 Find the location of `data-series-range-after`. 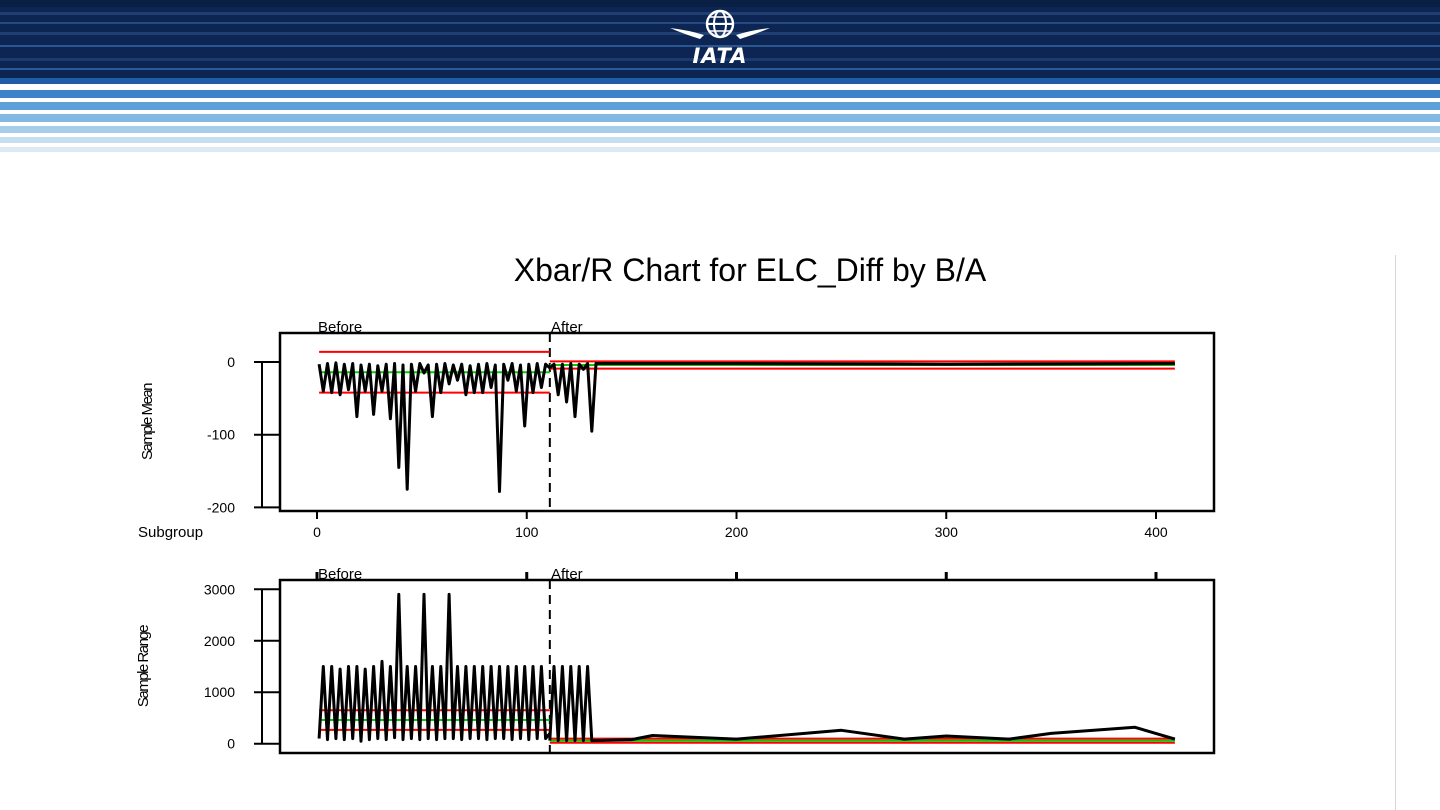

data-series-range-after is located at coordinates (862, 704).